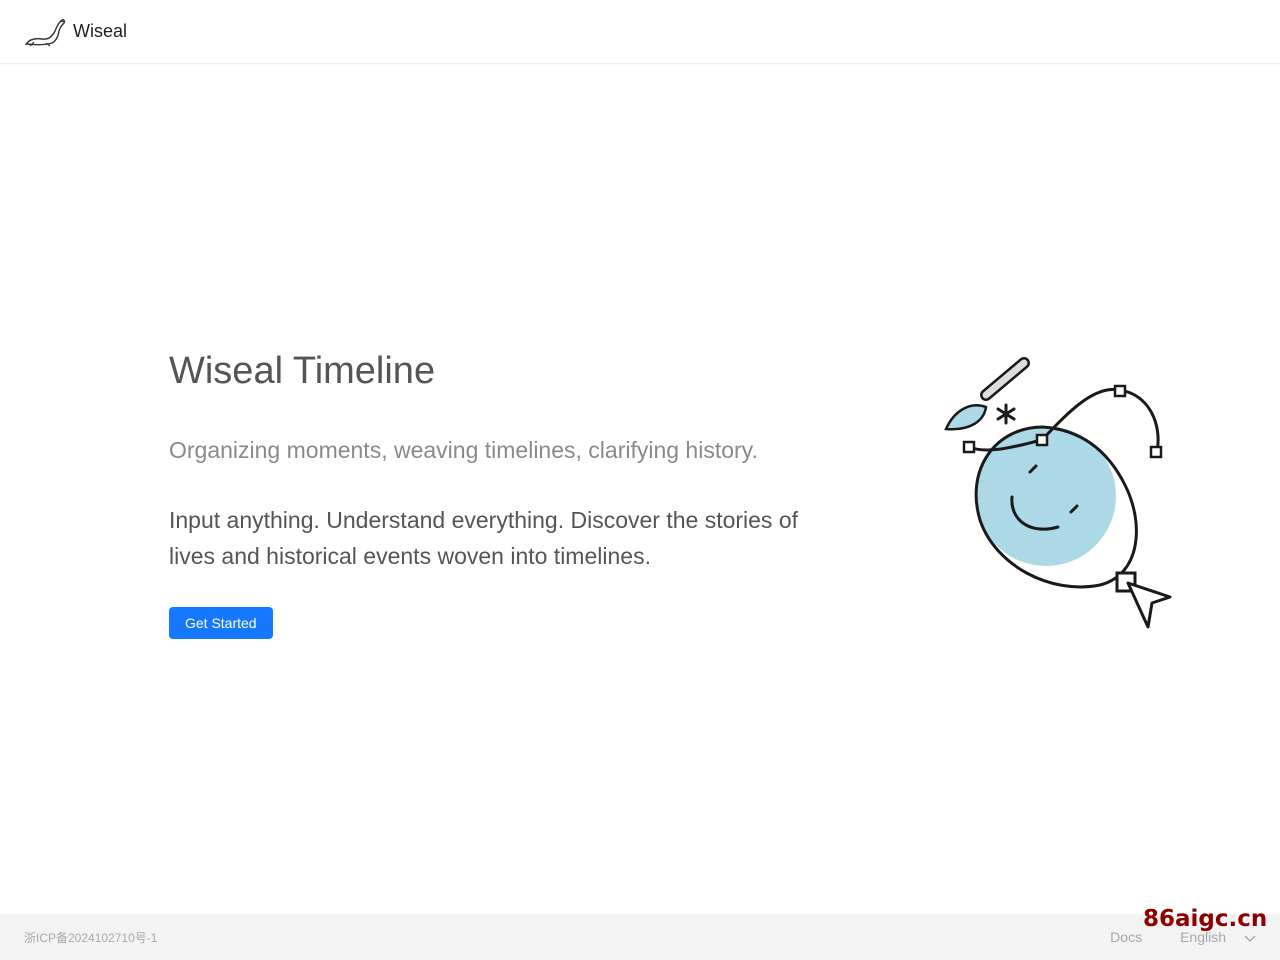 The height and width of the screenshot is (960, 1280). What do you see at coordinates (221, 623) in the screenshot?
I see `get-started-button: Get Started` at bounding box center [221, 623].